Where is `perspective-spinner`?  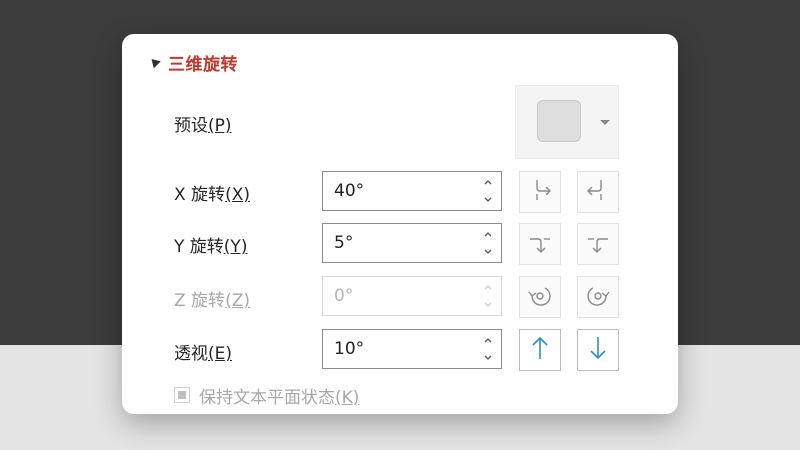 perspective-spinner is located at coordinates (412, 349).